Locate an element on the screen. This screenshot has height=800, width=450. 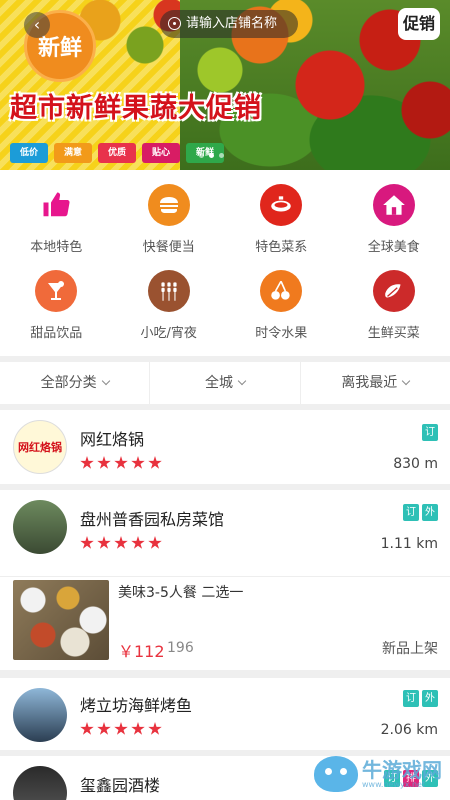
skewer-icon is located at coordinates (168, 291).